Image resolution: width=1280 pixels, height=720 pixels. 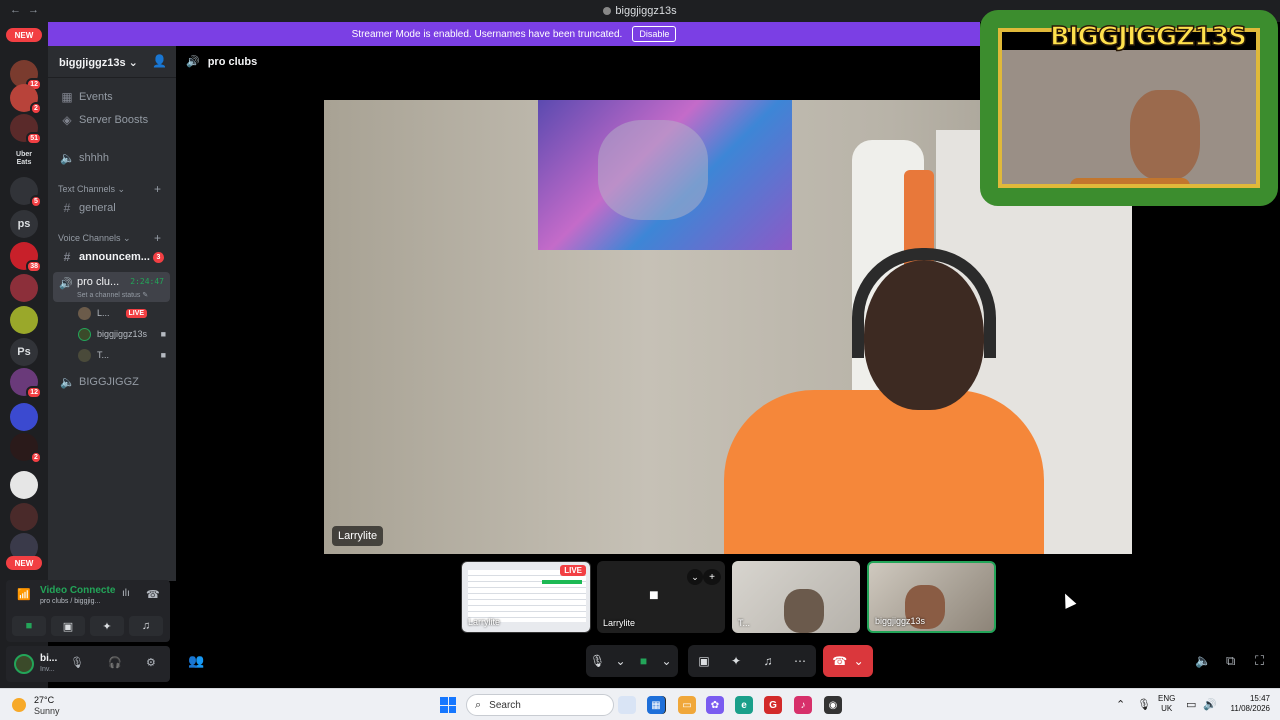 I want to click on app-icon: ◉, so click(x=833, y=705).